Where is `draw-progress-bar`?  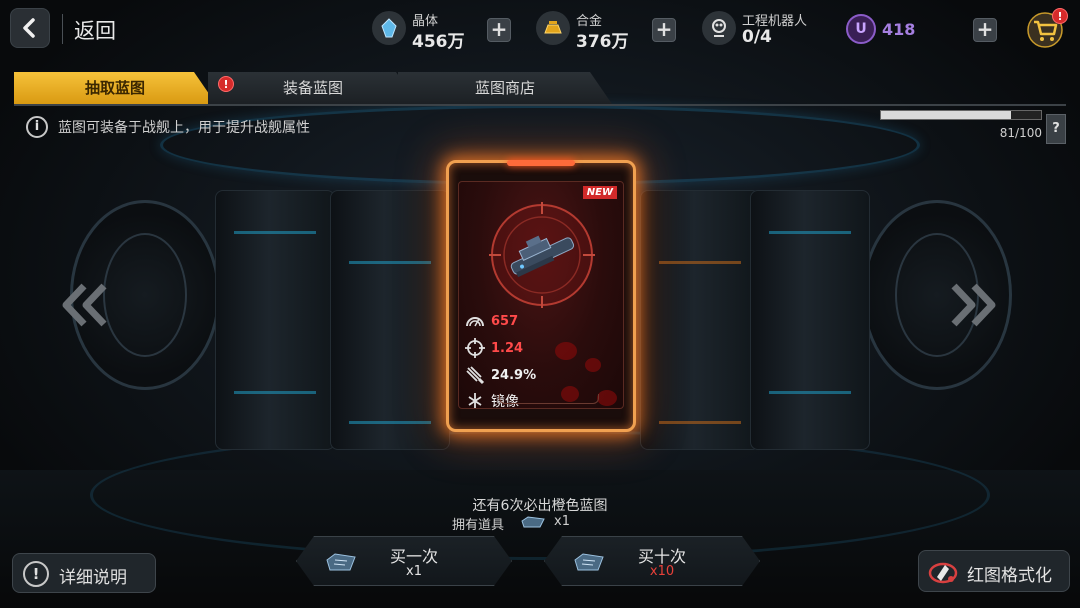
draw-progress-bar is located at coordinates (961, 115).